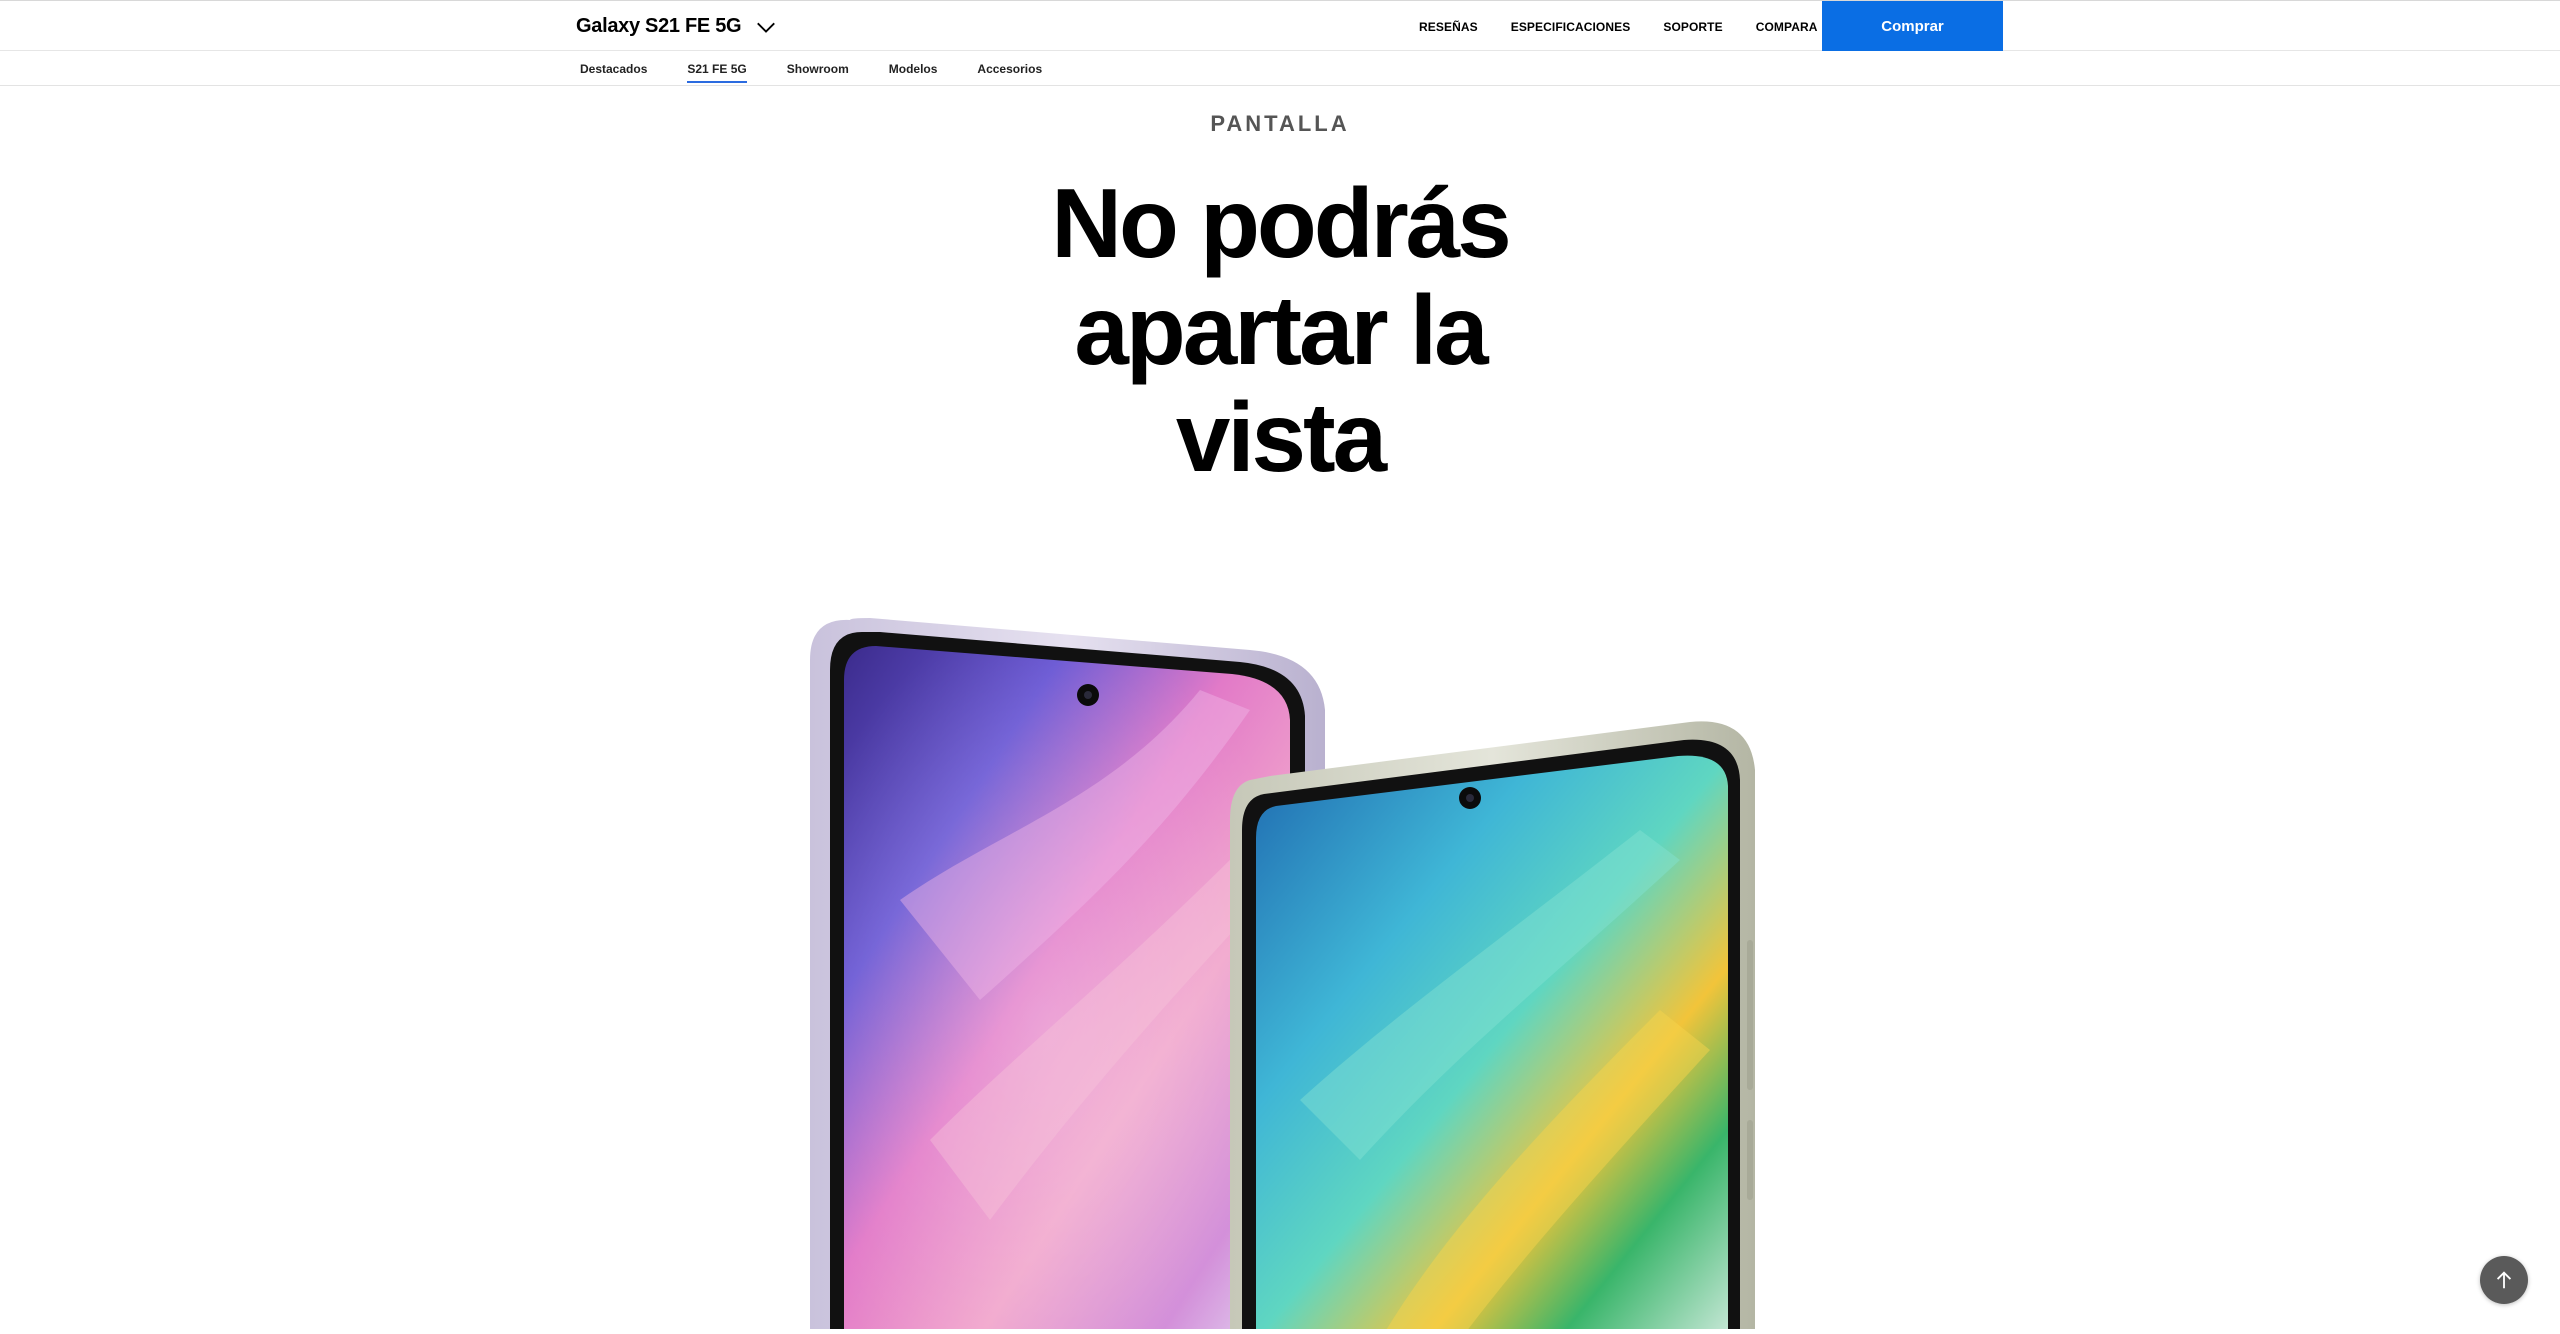 This screenshot has height=1334, width=2560. What do you see at coordinates (1281, 437) in the screenshot?
I see `headline-line-3: vista` at bounding box center [1281, 437].